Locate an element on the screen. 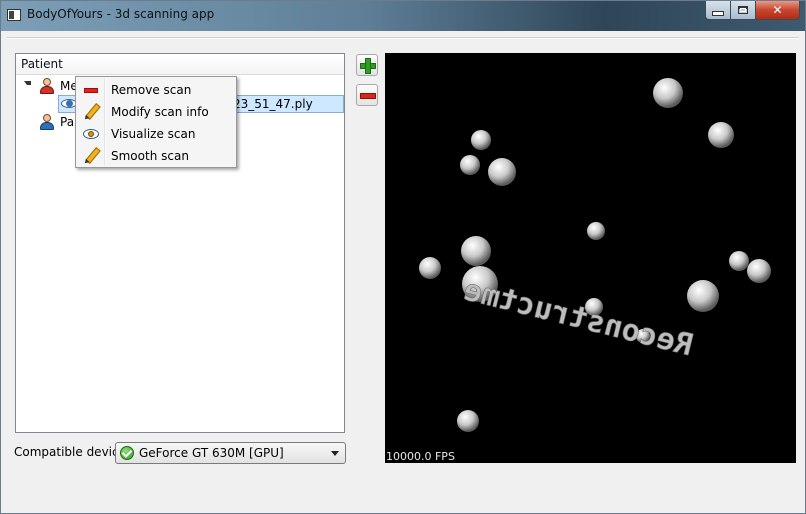 Image resolution: width=806 pixels, height=514 pixels. check-icon is located at coordinates (127, 453).